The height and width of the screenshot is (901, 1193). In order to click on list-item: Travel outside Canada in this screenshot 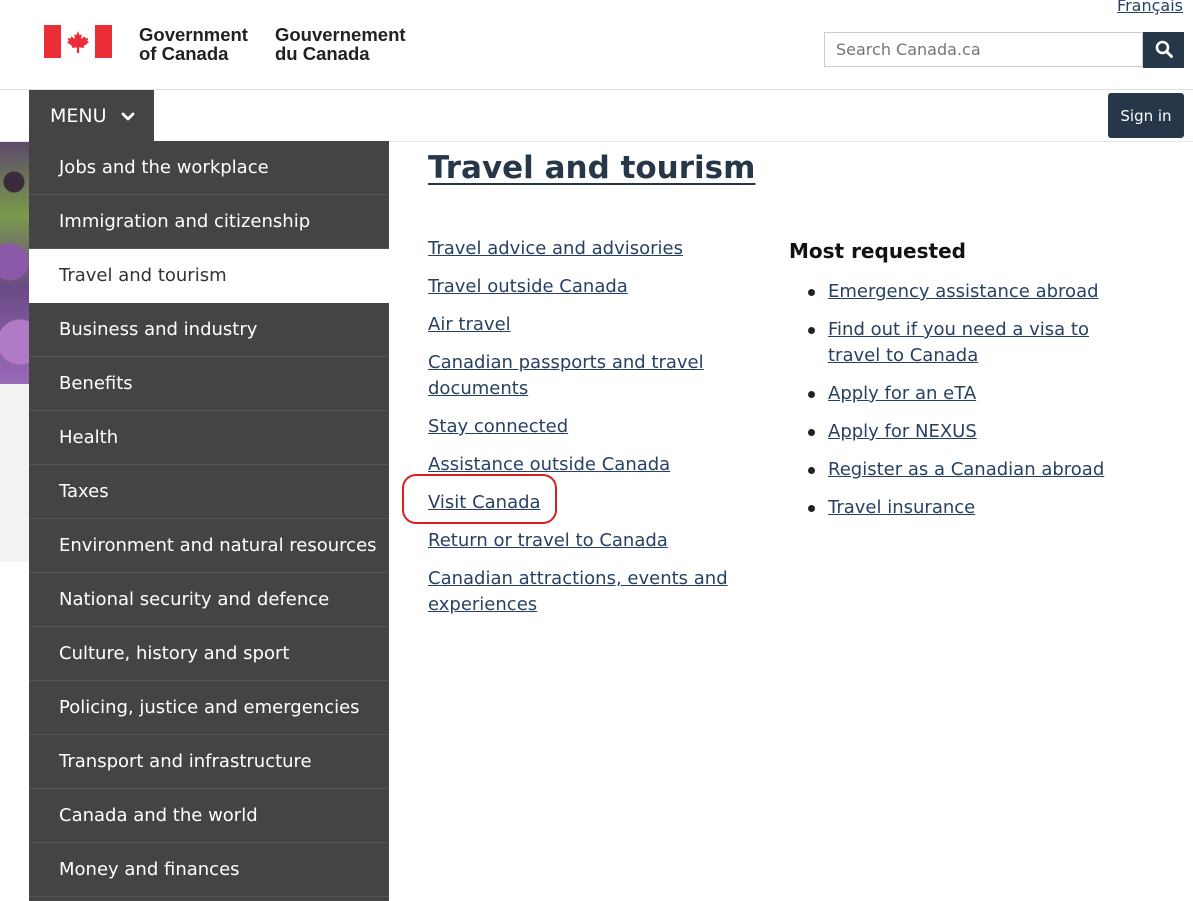, I will do `click(588, 287)`.